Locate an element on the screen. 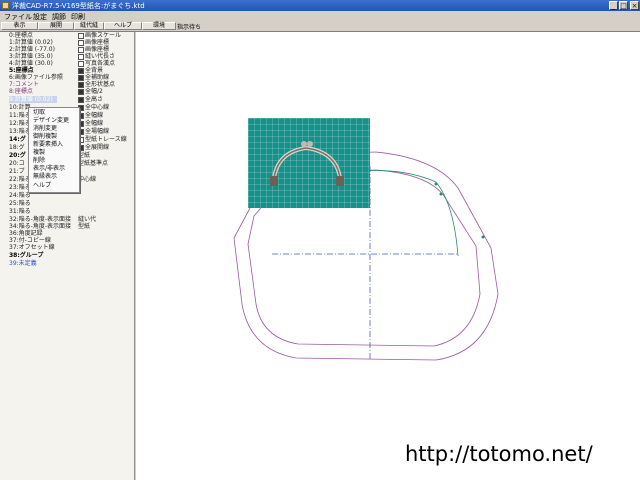  option-item: 全幅/2 is located at coordinates (90, 91).